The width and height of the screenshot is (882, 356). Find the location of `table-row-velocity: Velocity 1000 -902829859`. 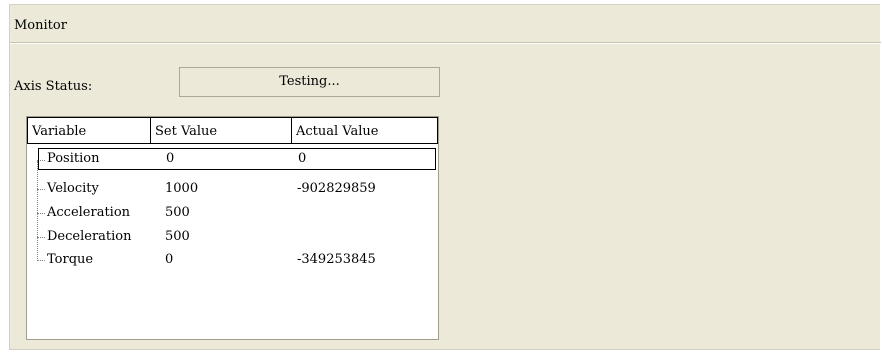

table-row-velocity: Velocity 1000 -902829859 is located at coordinates (232, 189).